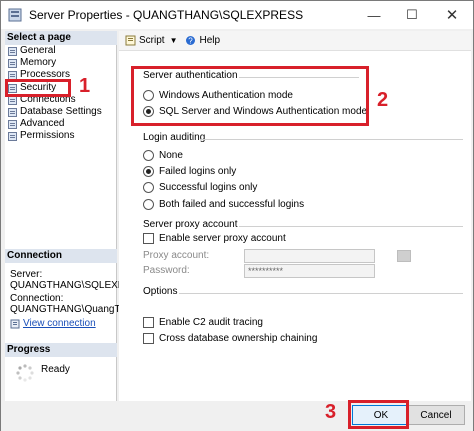  I want to click on annotation-number-1: 1, so click(85, 86).